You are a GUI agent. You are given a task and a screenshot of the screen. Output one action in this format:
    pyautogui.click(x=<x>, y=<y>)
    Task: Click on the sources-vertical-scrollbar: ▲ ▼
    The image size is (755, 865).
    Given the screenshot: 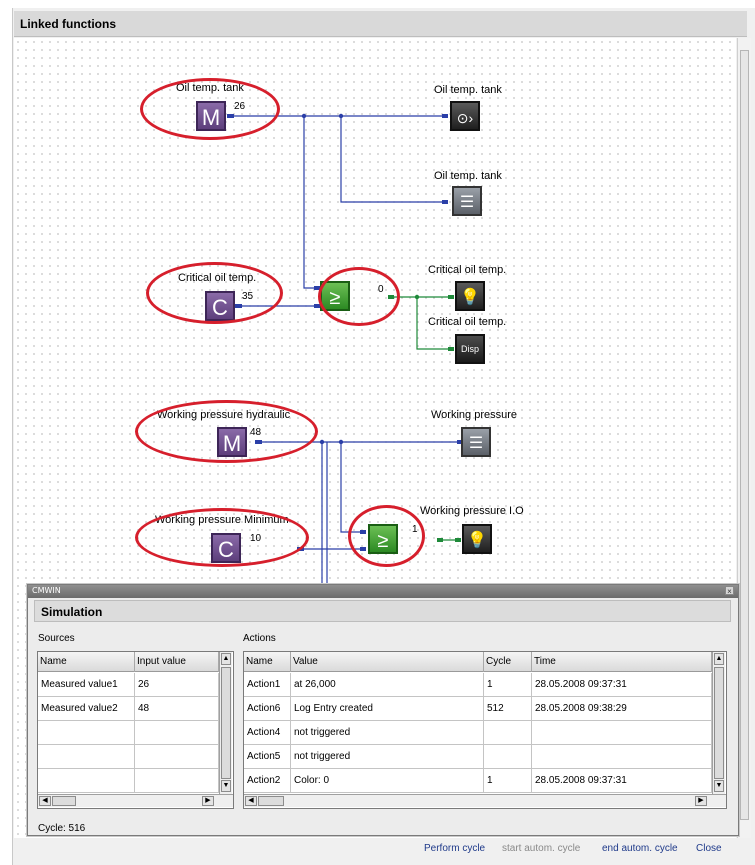 What is the action you would take?
    pyautogui.click(x=225, y=723)
    